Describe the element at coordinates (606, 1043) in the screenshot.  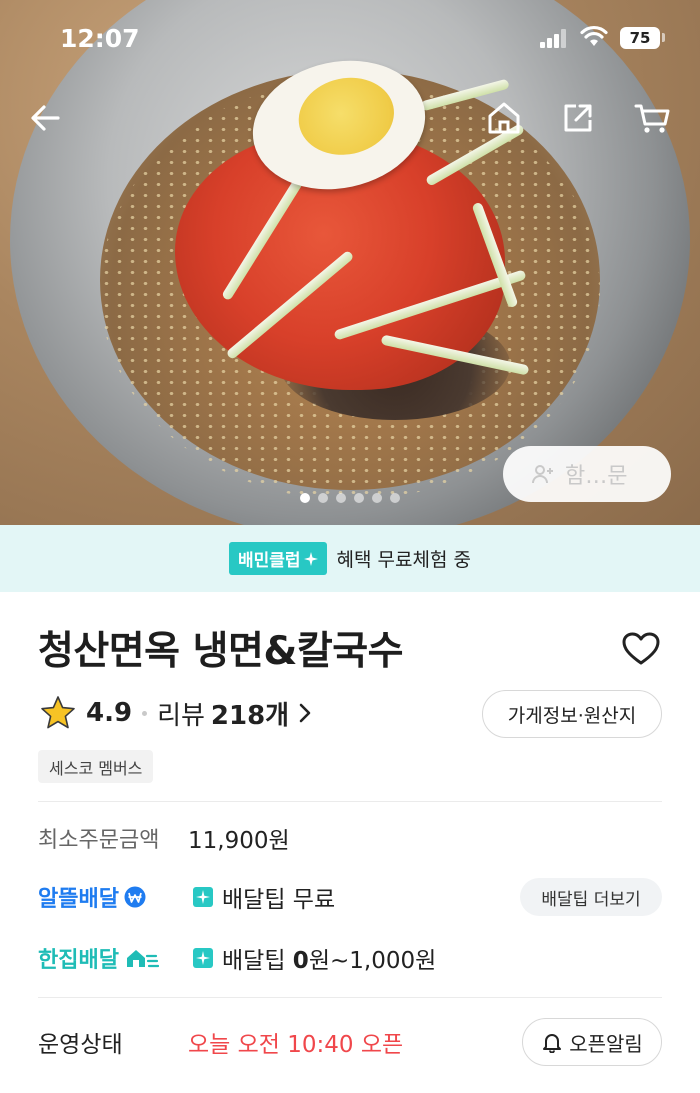
I see `open-alert-label: 오픈알림` at that location.